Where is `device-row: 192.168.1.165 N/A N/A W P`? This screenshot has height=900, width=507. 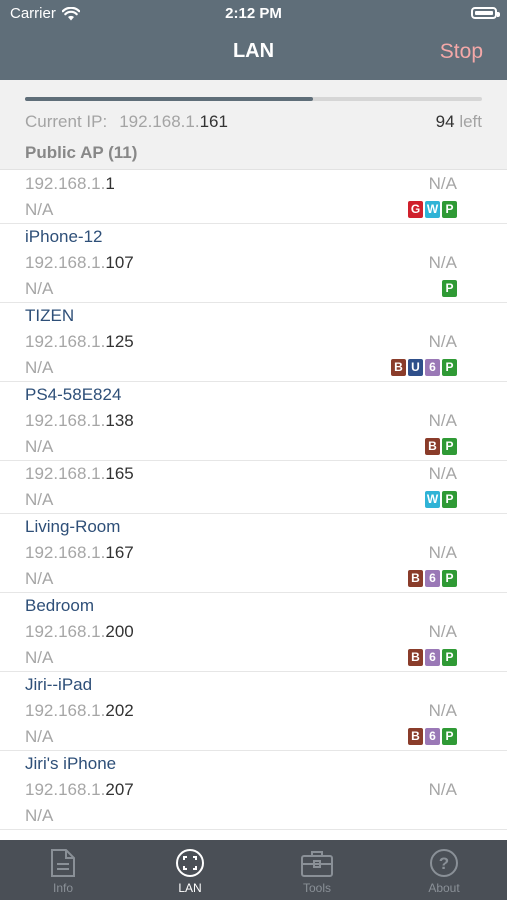
device-row: 192.168.1.165 N/A N/A W P is located at coordinates (253, 487).